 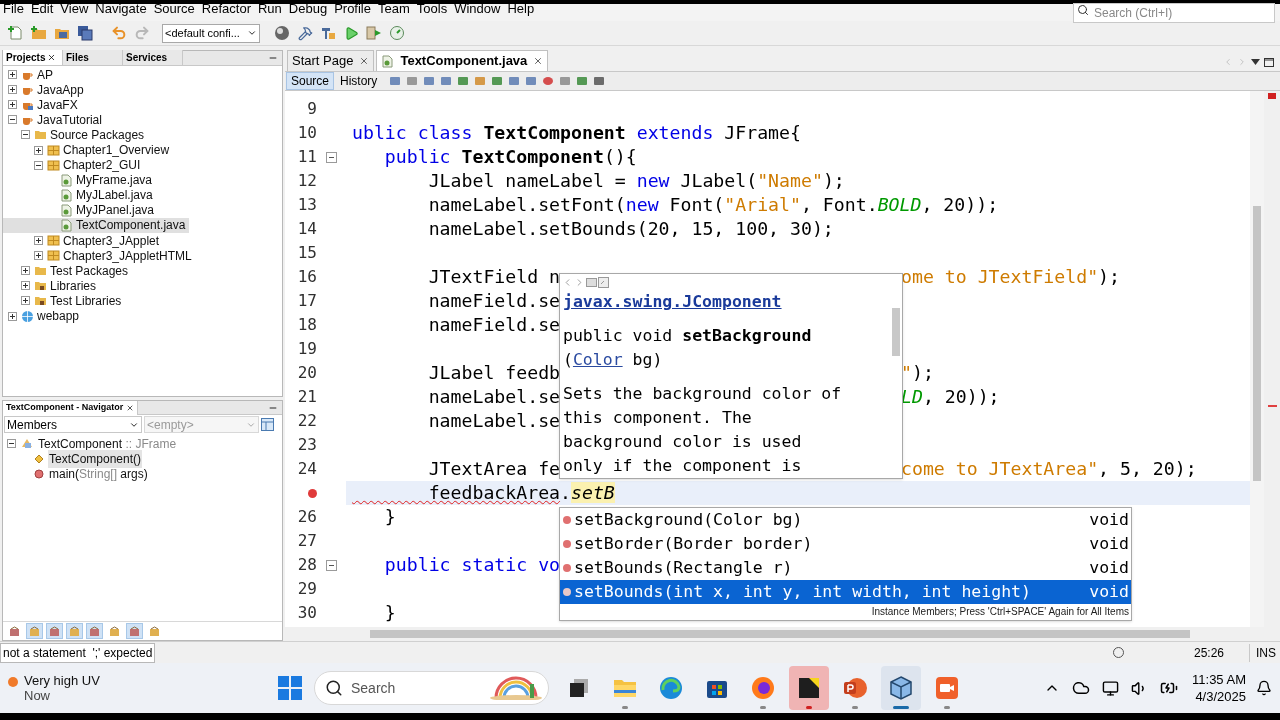 I want to click on tree-item: Libraries, so click(x=52, y=286).